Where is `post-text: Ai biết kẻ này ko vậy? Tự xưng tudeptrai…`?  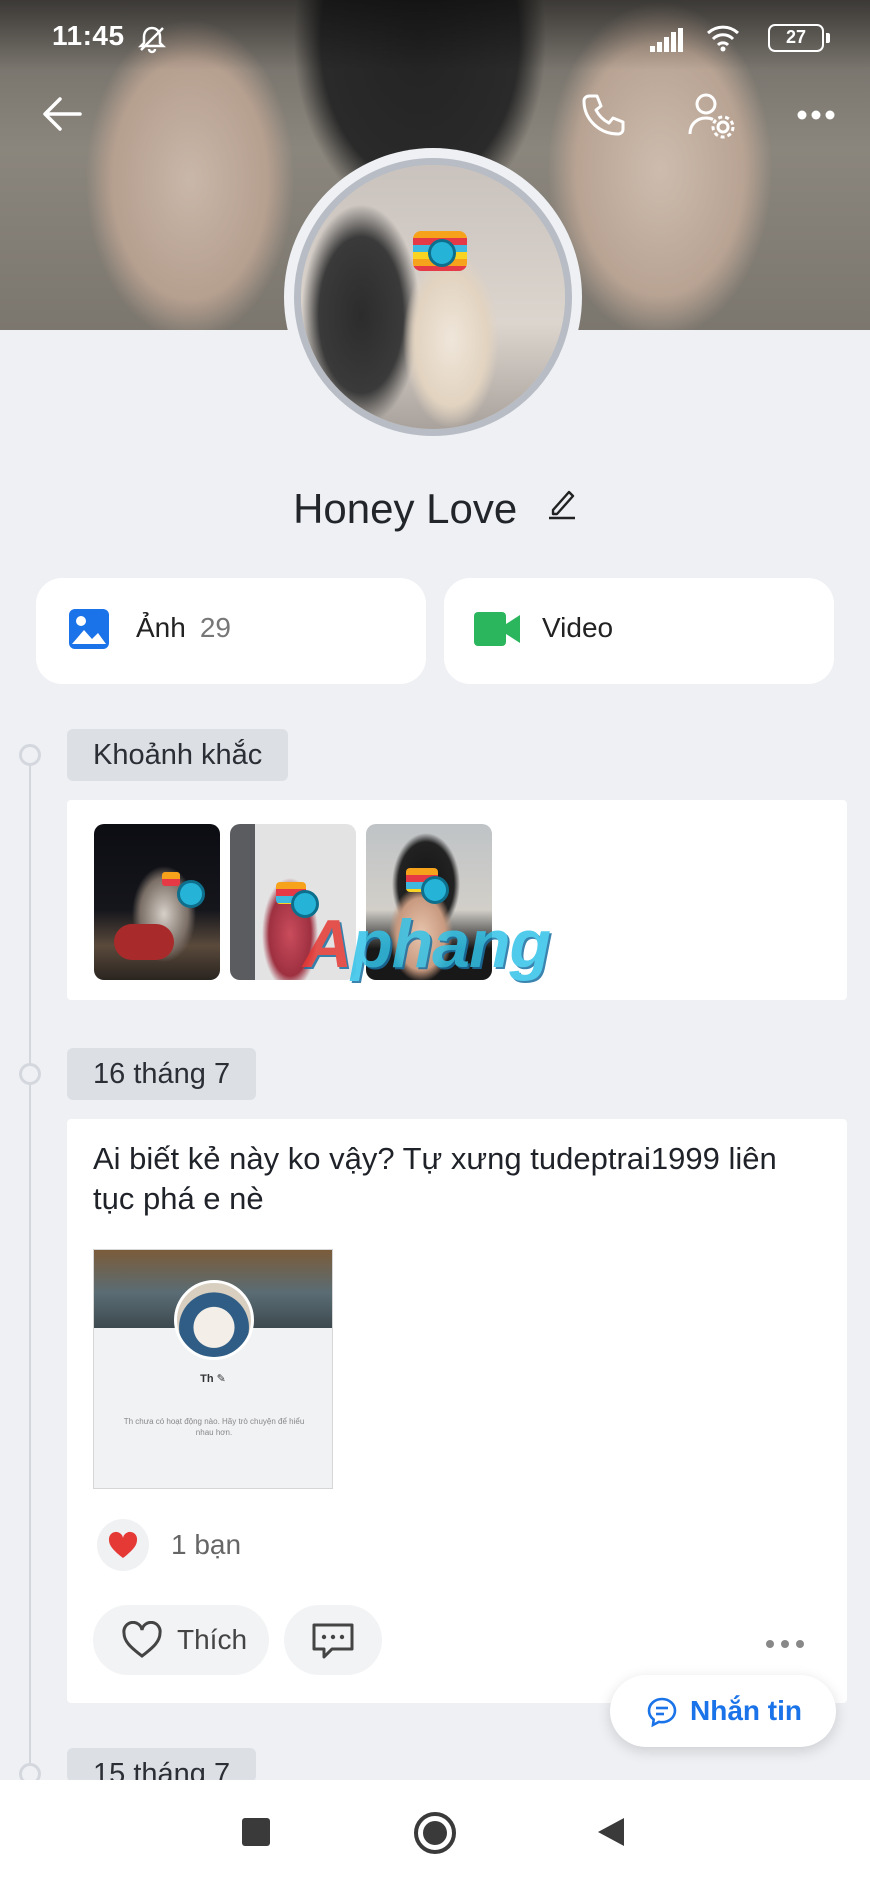 post-text: Ai biết kẻ này ko vậy? Tự xưng tudeptrai… is located at coordinates (435, 1178).